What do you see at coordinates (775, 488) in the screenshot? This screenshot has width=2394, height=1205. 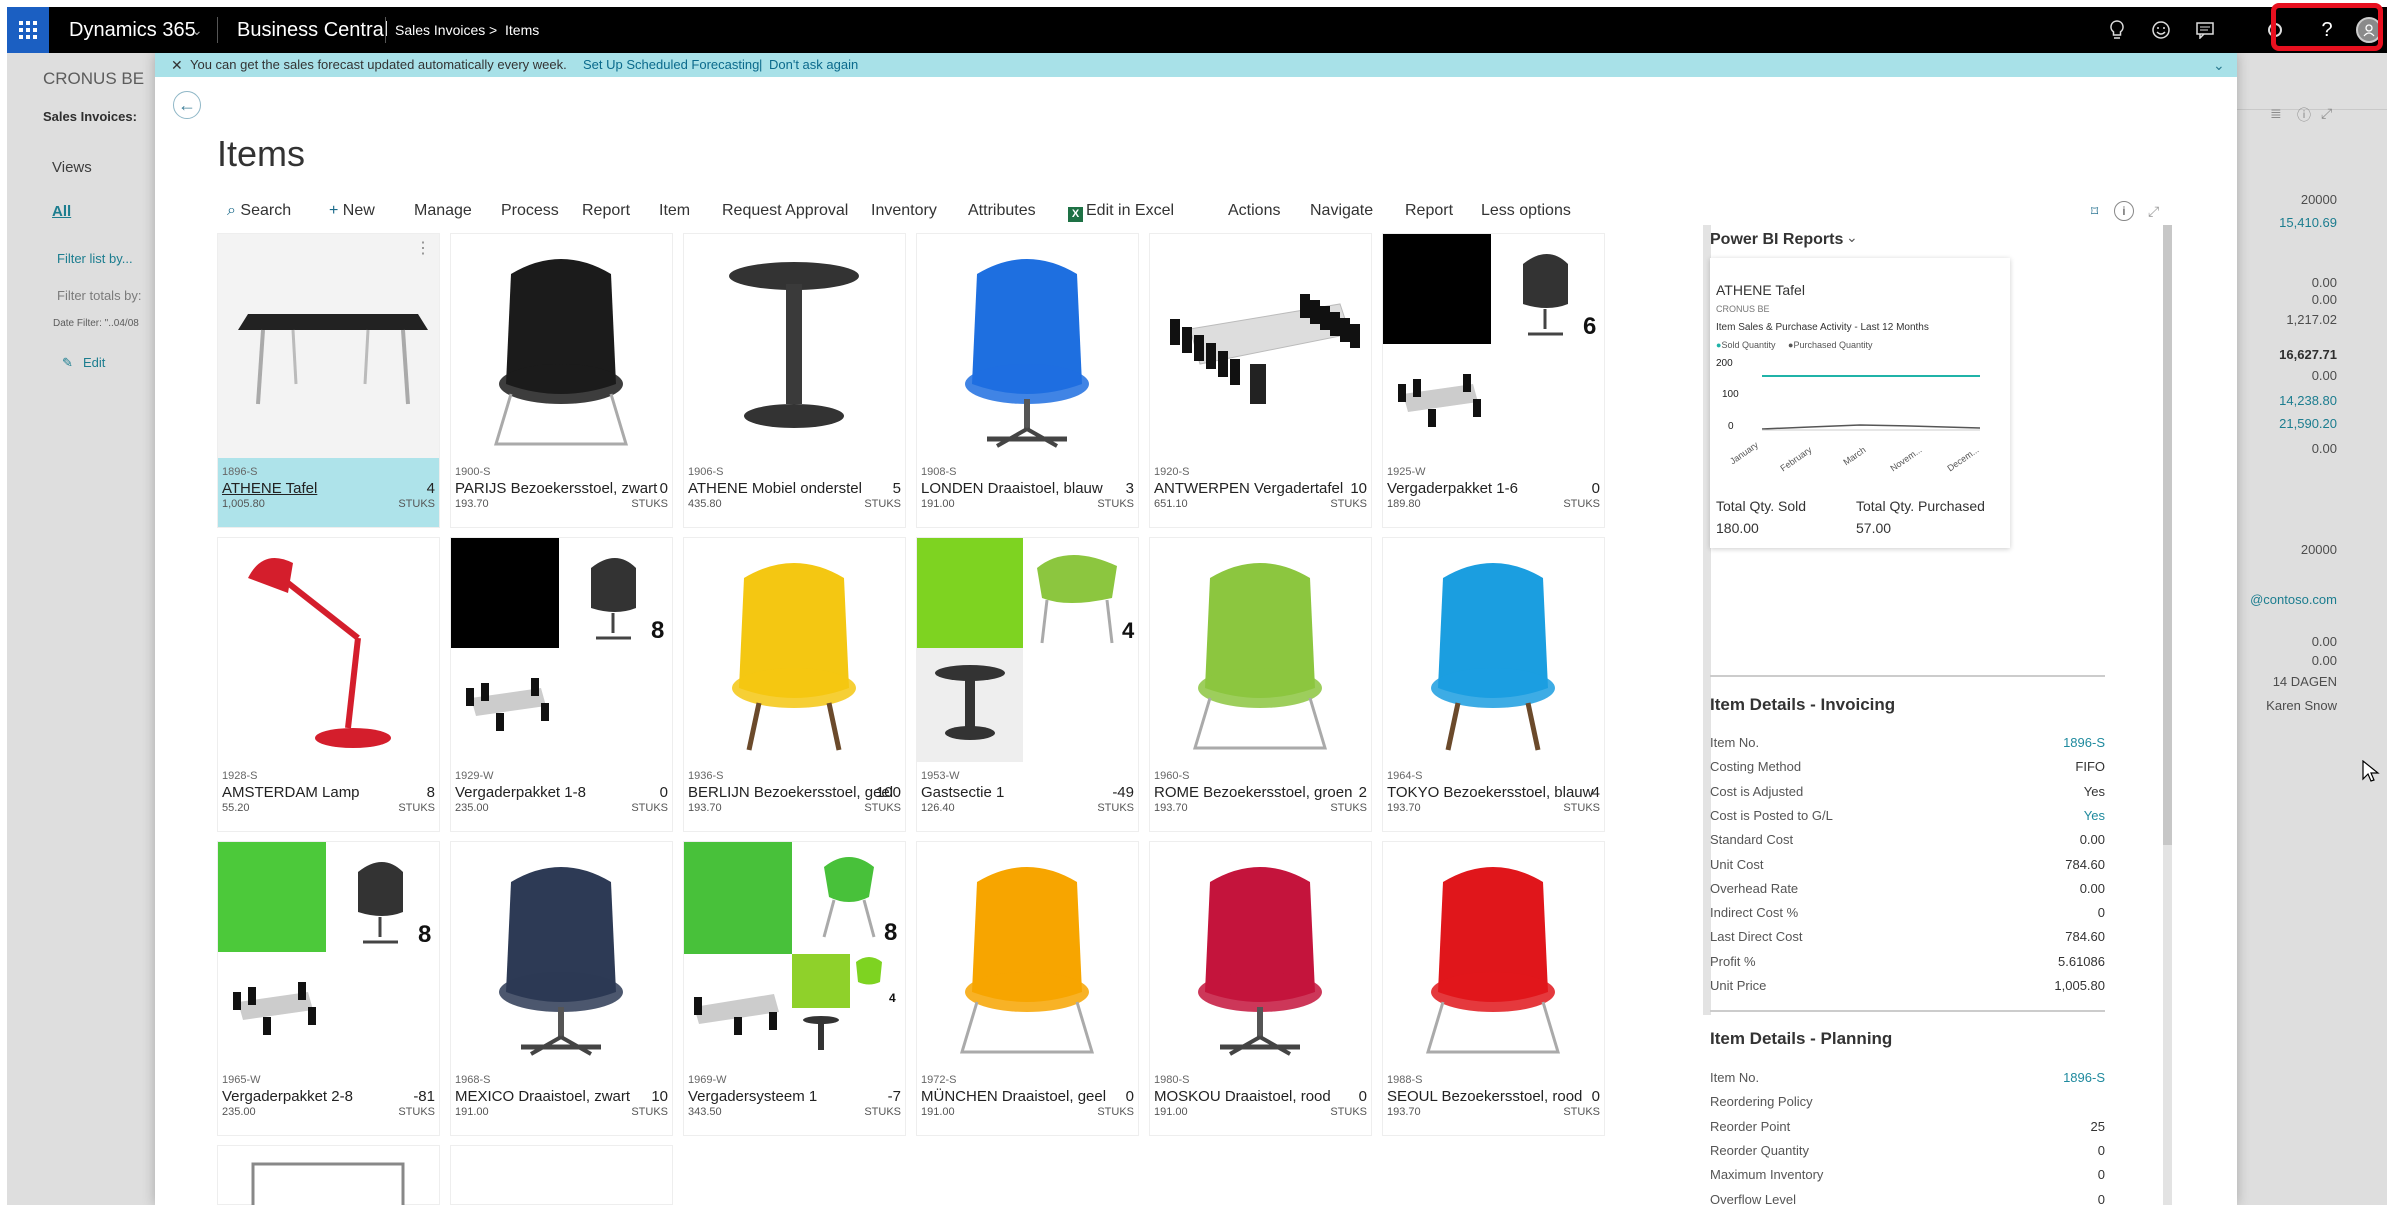 I see `item-description: ATHENE Mobiel onderstel` at bounding box center [775, 488].